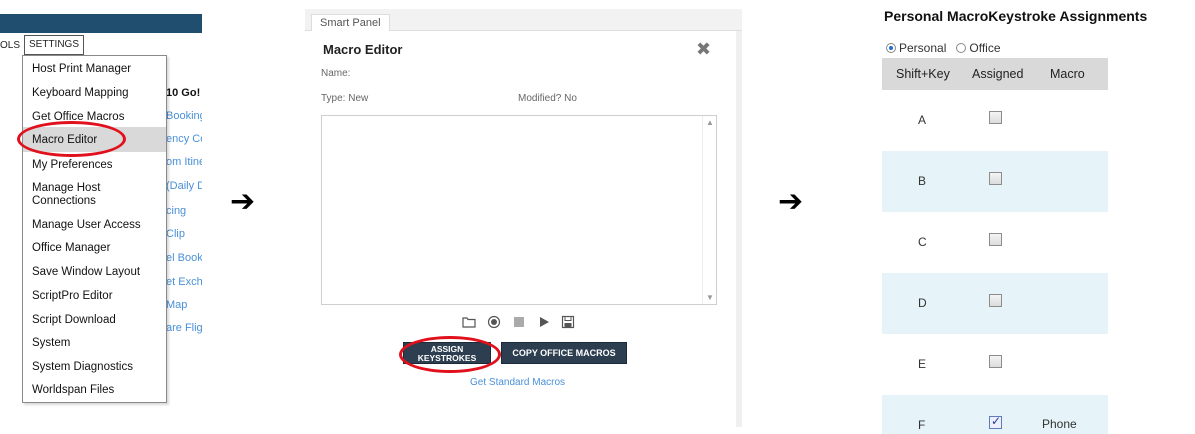  I want to click on row-key: B, so click(922, 181).